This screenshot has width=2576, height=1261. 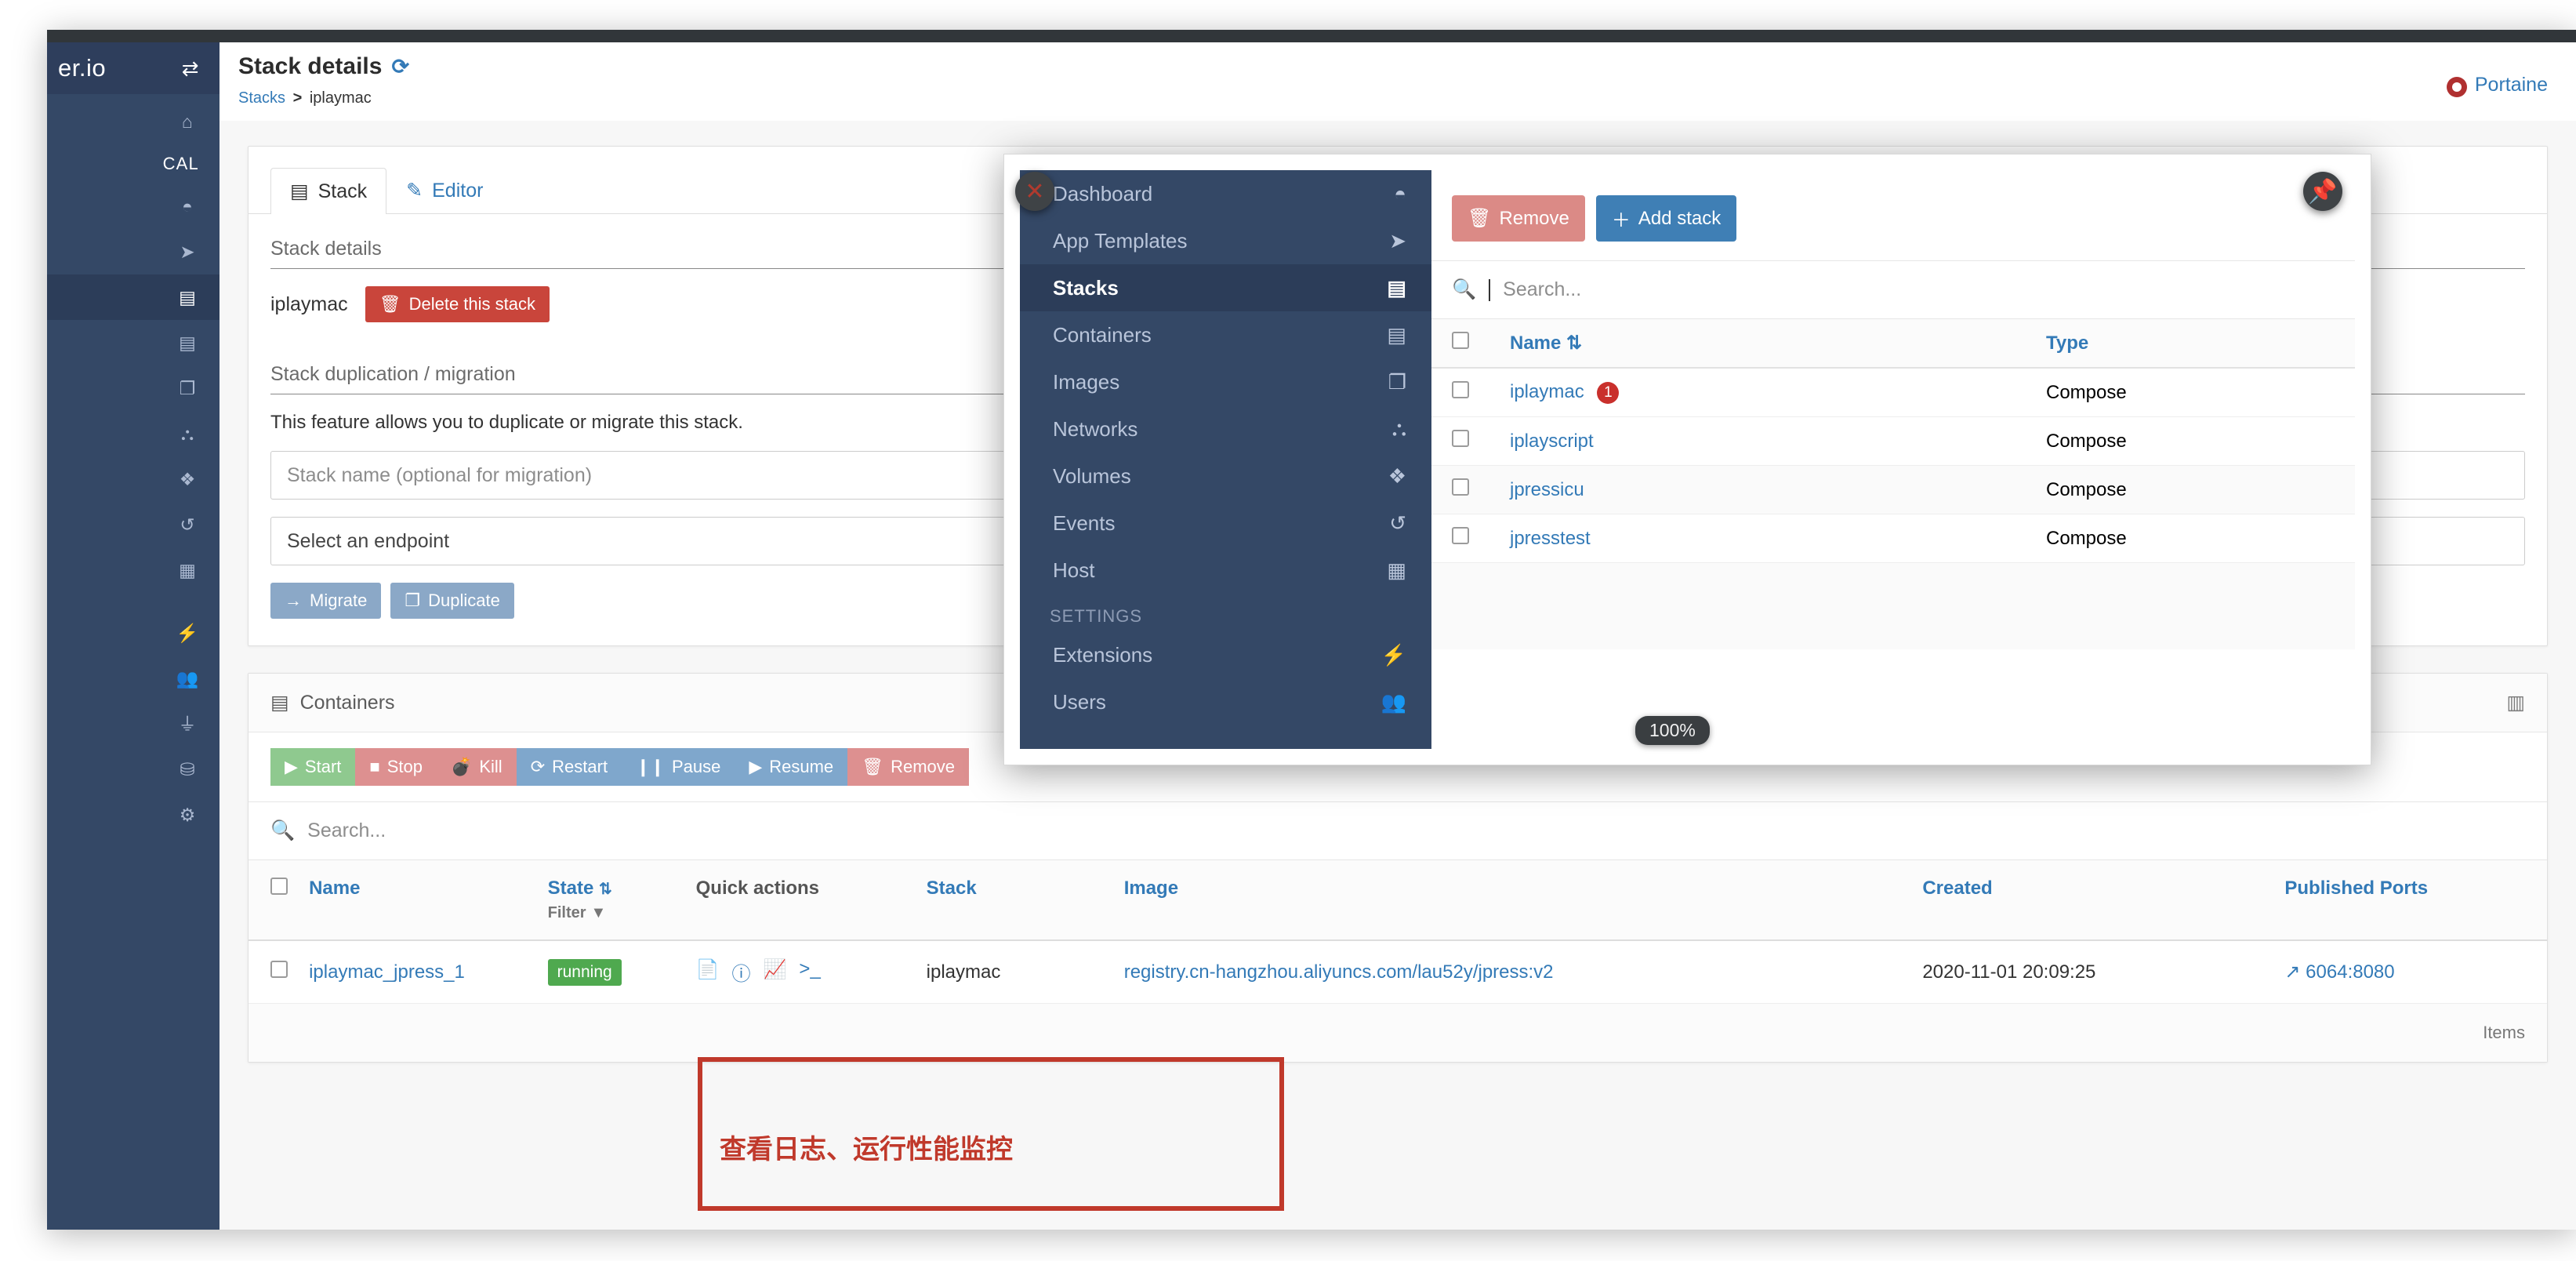 I want to click on status-badge: running, so click(x=584, y=972).